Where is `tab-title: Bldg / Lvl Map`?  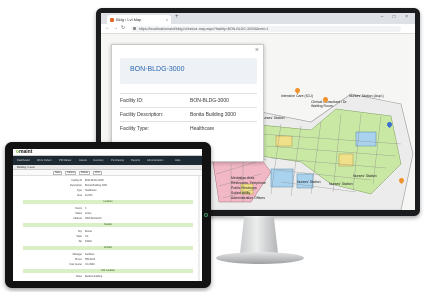
tab-title: Bldg / Lvl Map is located at coordinates (129, 19).